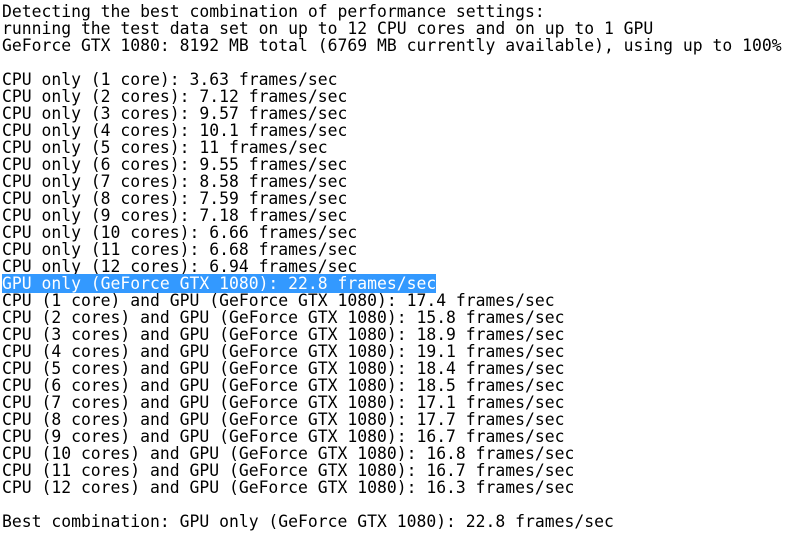  I want to click on console-line: CPU only (6 cores): 9.55 frames/sec, so click(392, 164).